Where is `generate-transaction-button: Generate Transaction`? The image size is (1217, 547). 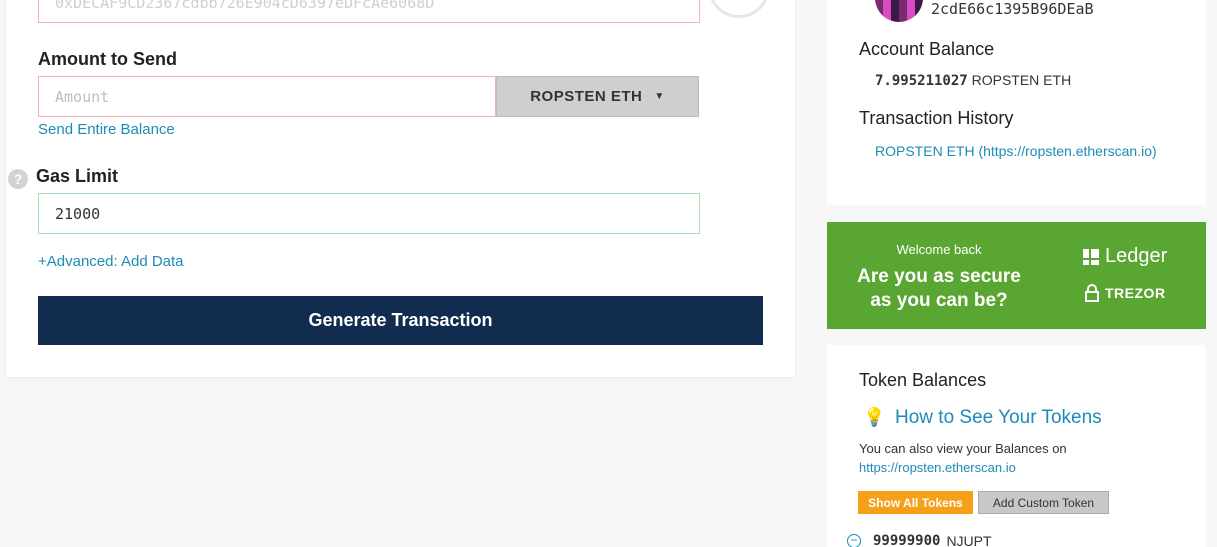
generate-transaction-button: Generate Transaction is located at coordinates (400, 320).